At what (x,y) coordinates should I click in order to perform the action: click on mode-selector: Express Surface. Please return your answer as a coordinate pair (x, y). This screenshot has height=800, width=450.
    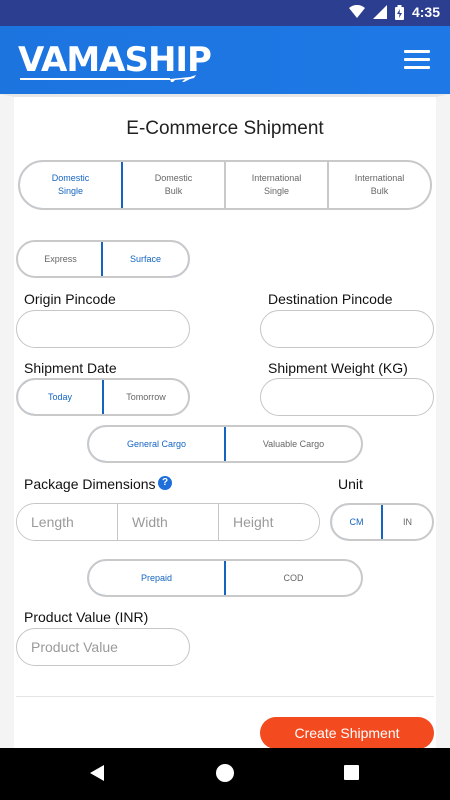
    Looking at the image, I should click on (103, 259).